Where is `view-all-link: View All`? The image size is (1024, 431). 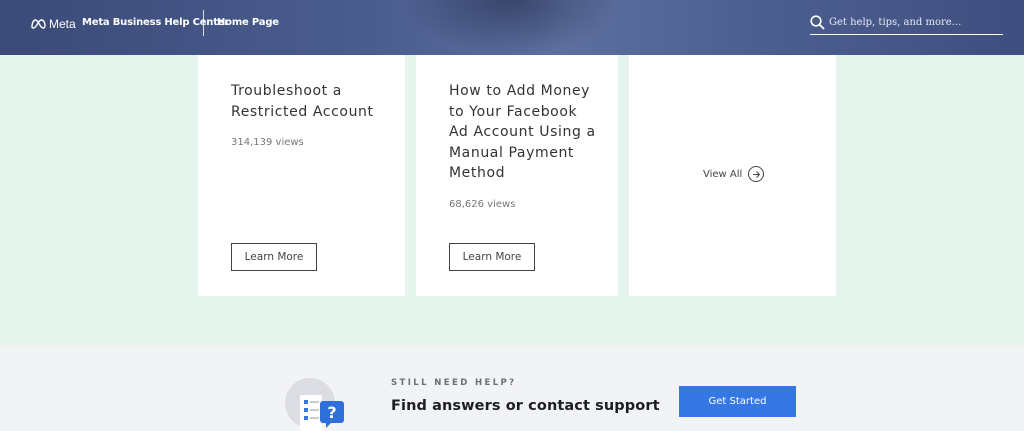
view-all-link: View All is located at coordinates (734, 174).